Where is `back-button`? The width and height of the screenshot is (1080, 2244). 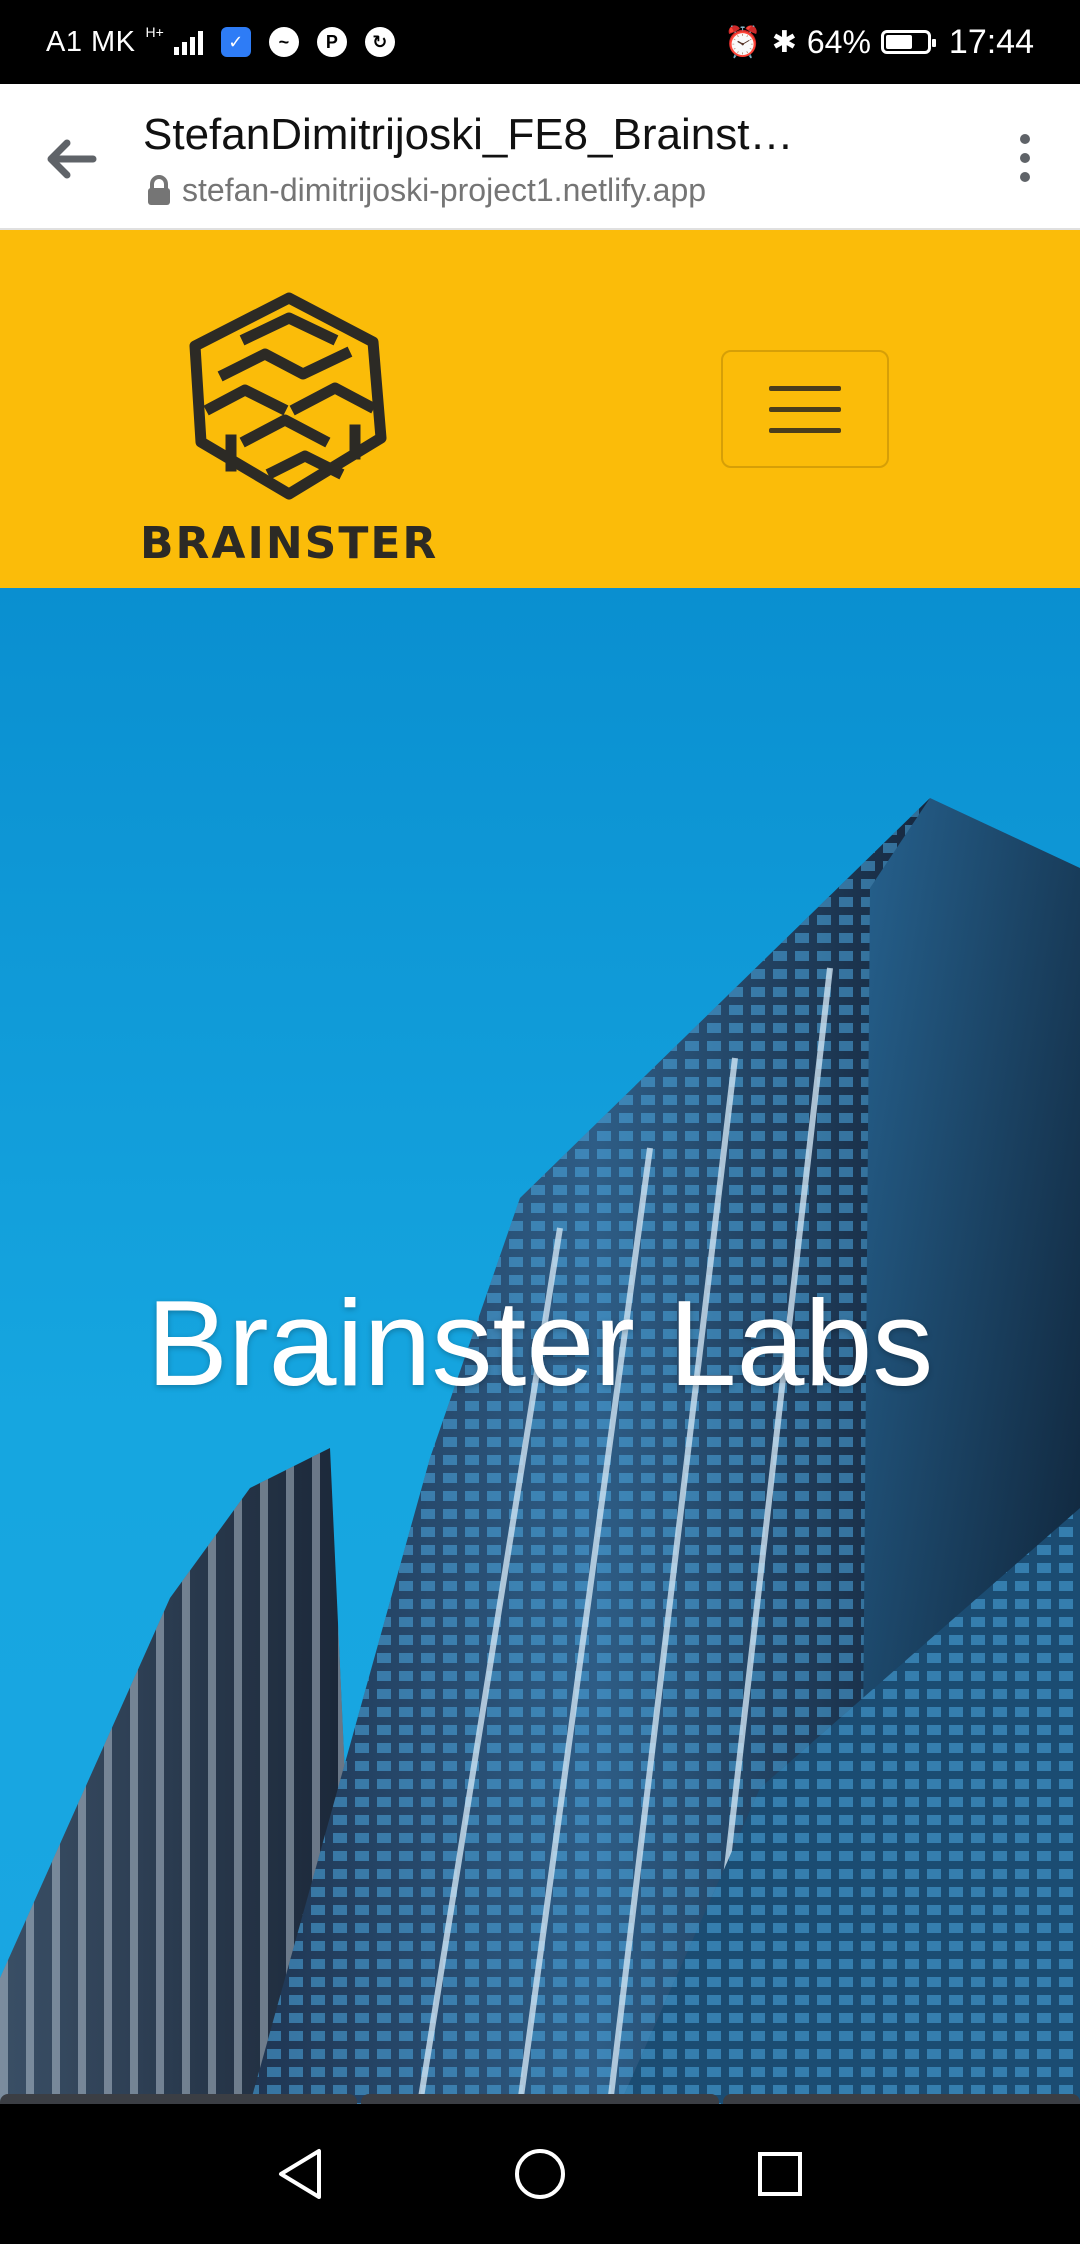
back-button is located at coordinates (71, 159).